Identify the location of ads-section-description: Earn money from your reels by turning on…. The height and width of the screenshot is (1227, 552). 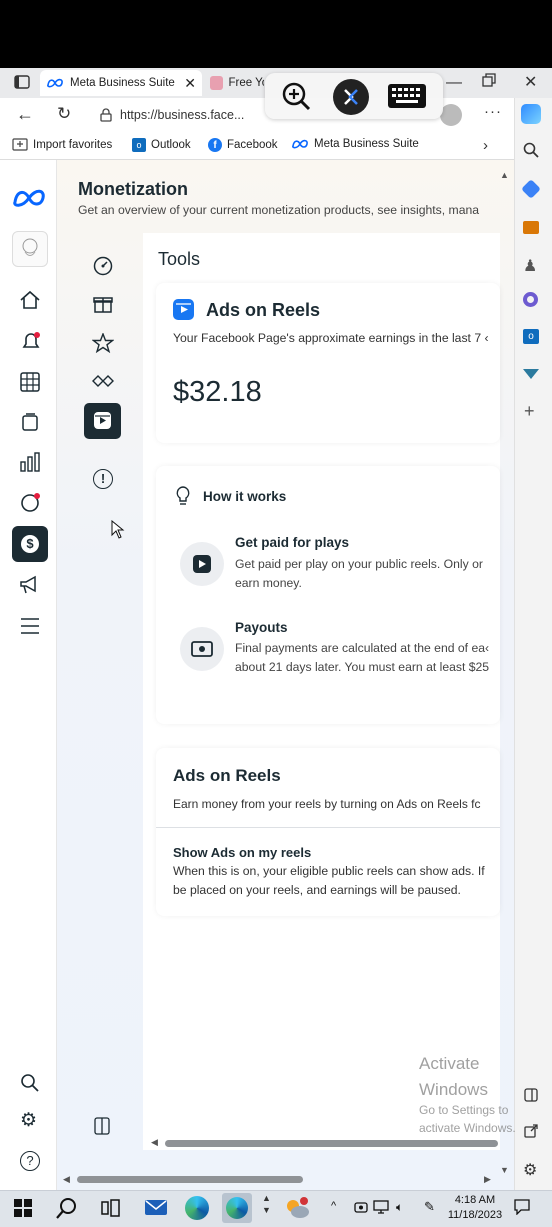
(327, 804).